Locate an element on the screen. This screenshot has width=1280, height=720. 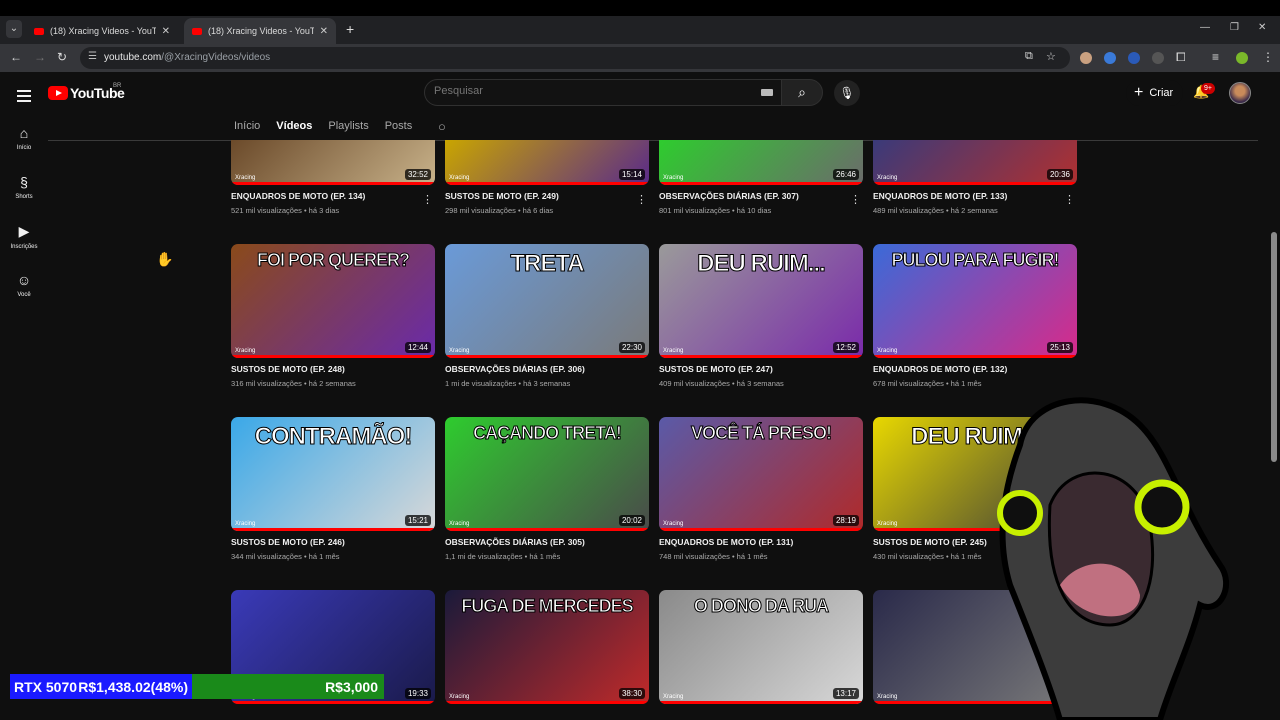
video-duration: 19:33 is located at coordinates (417, 693).